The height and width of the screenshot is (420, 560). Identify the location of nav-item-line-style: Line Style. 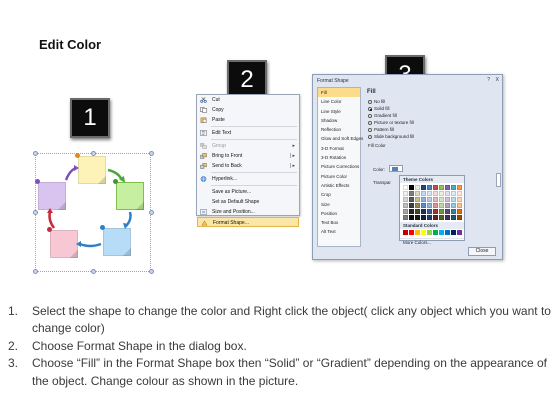
(339, 111).